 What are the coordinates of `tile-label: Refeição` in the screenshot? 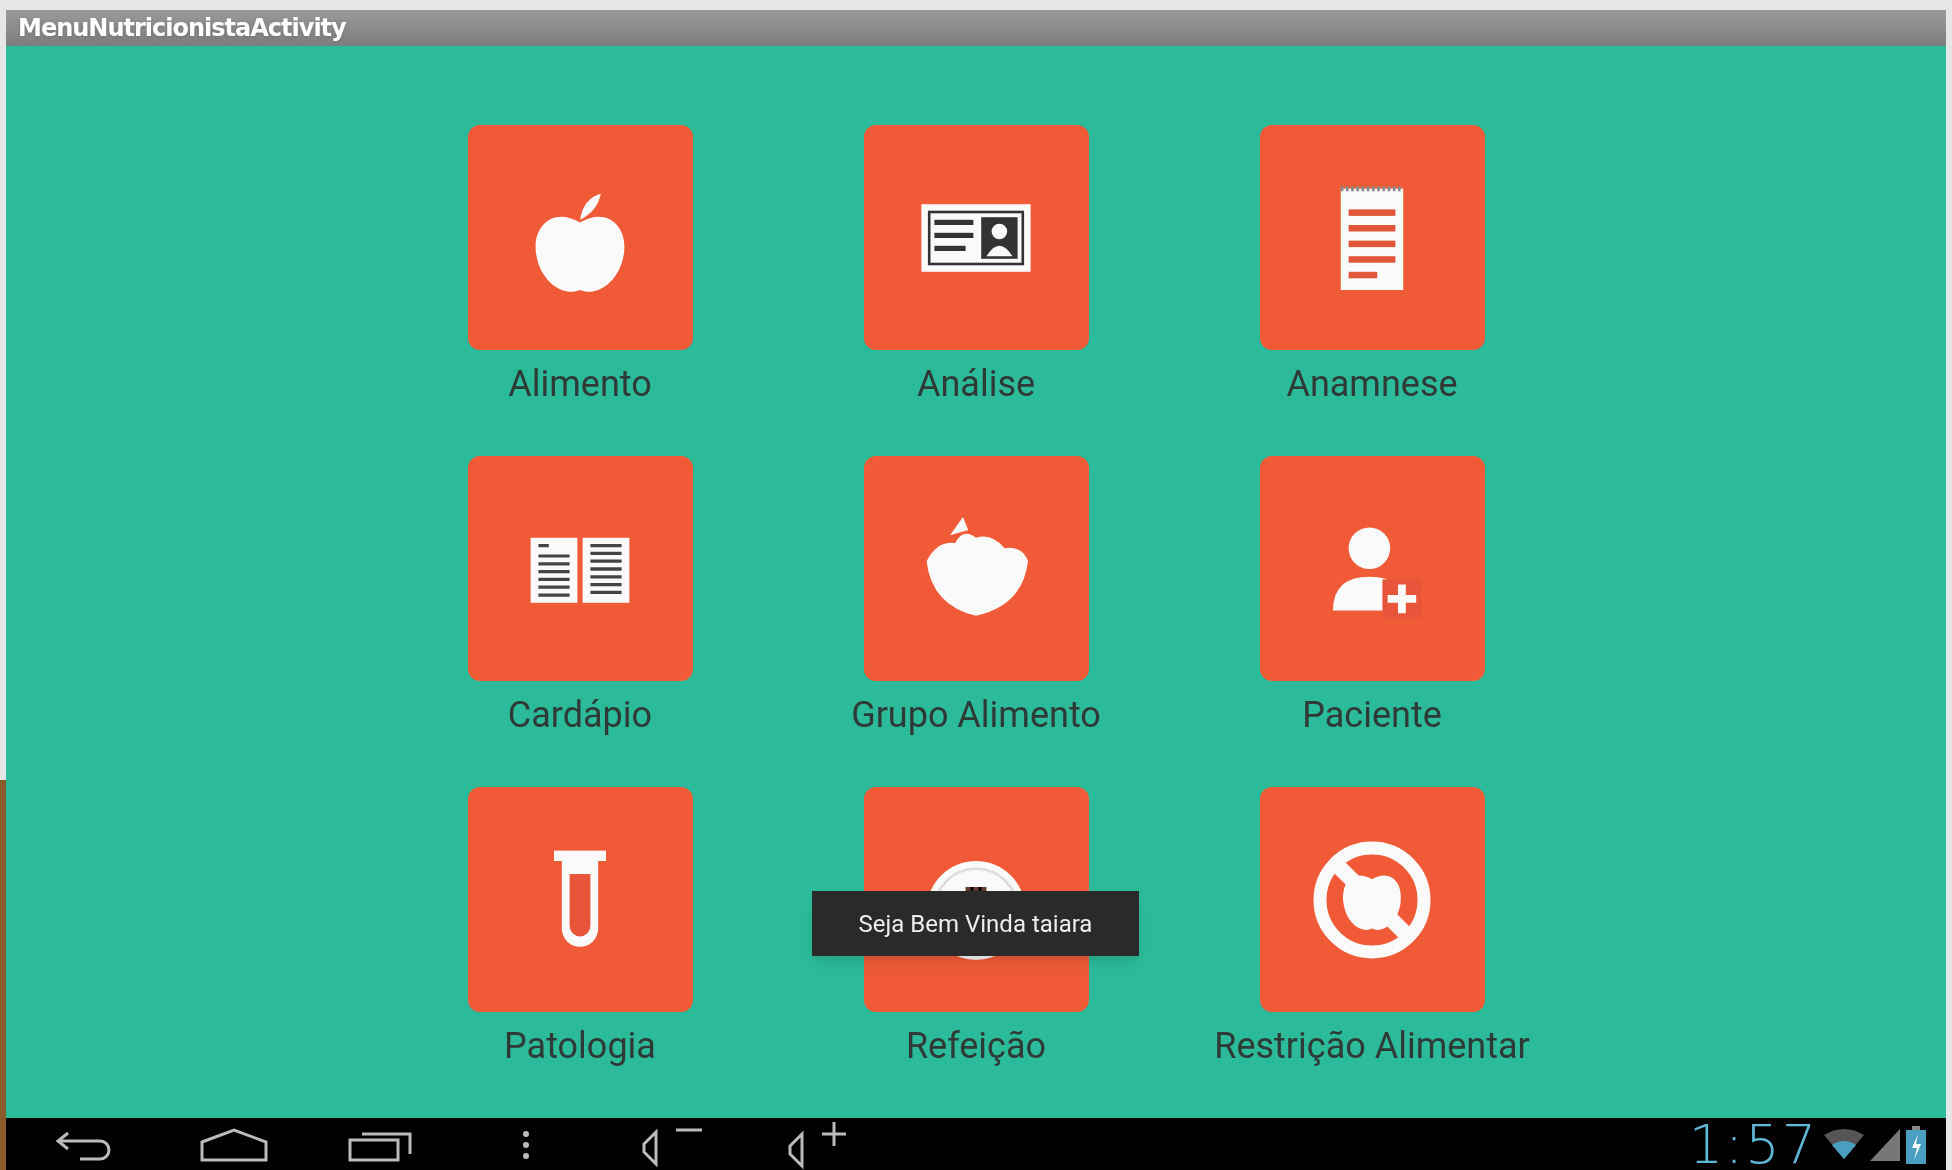 It's located at (976, 1046).